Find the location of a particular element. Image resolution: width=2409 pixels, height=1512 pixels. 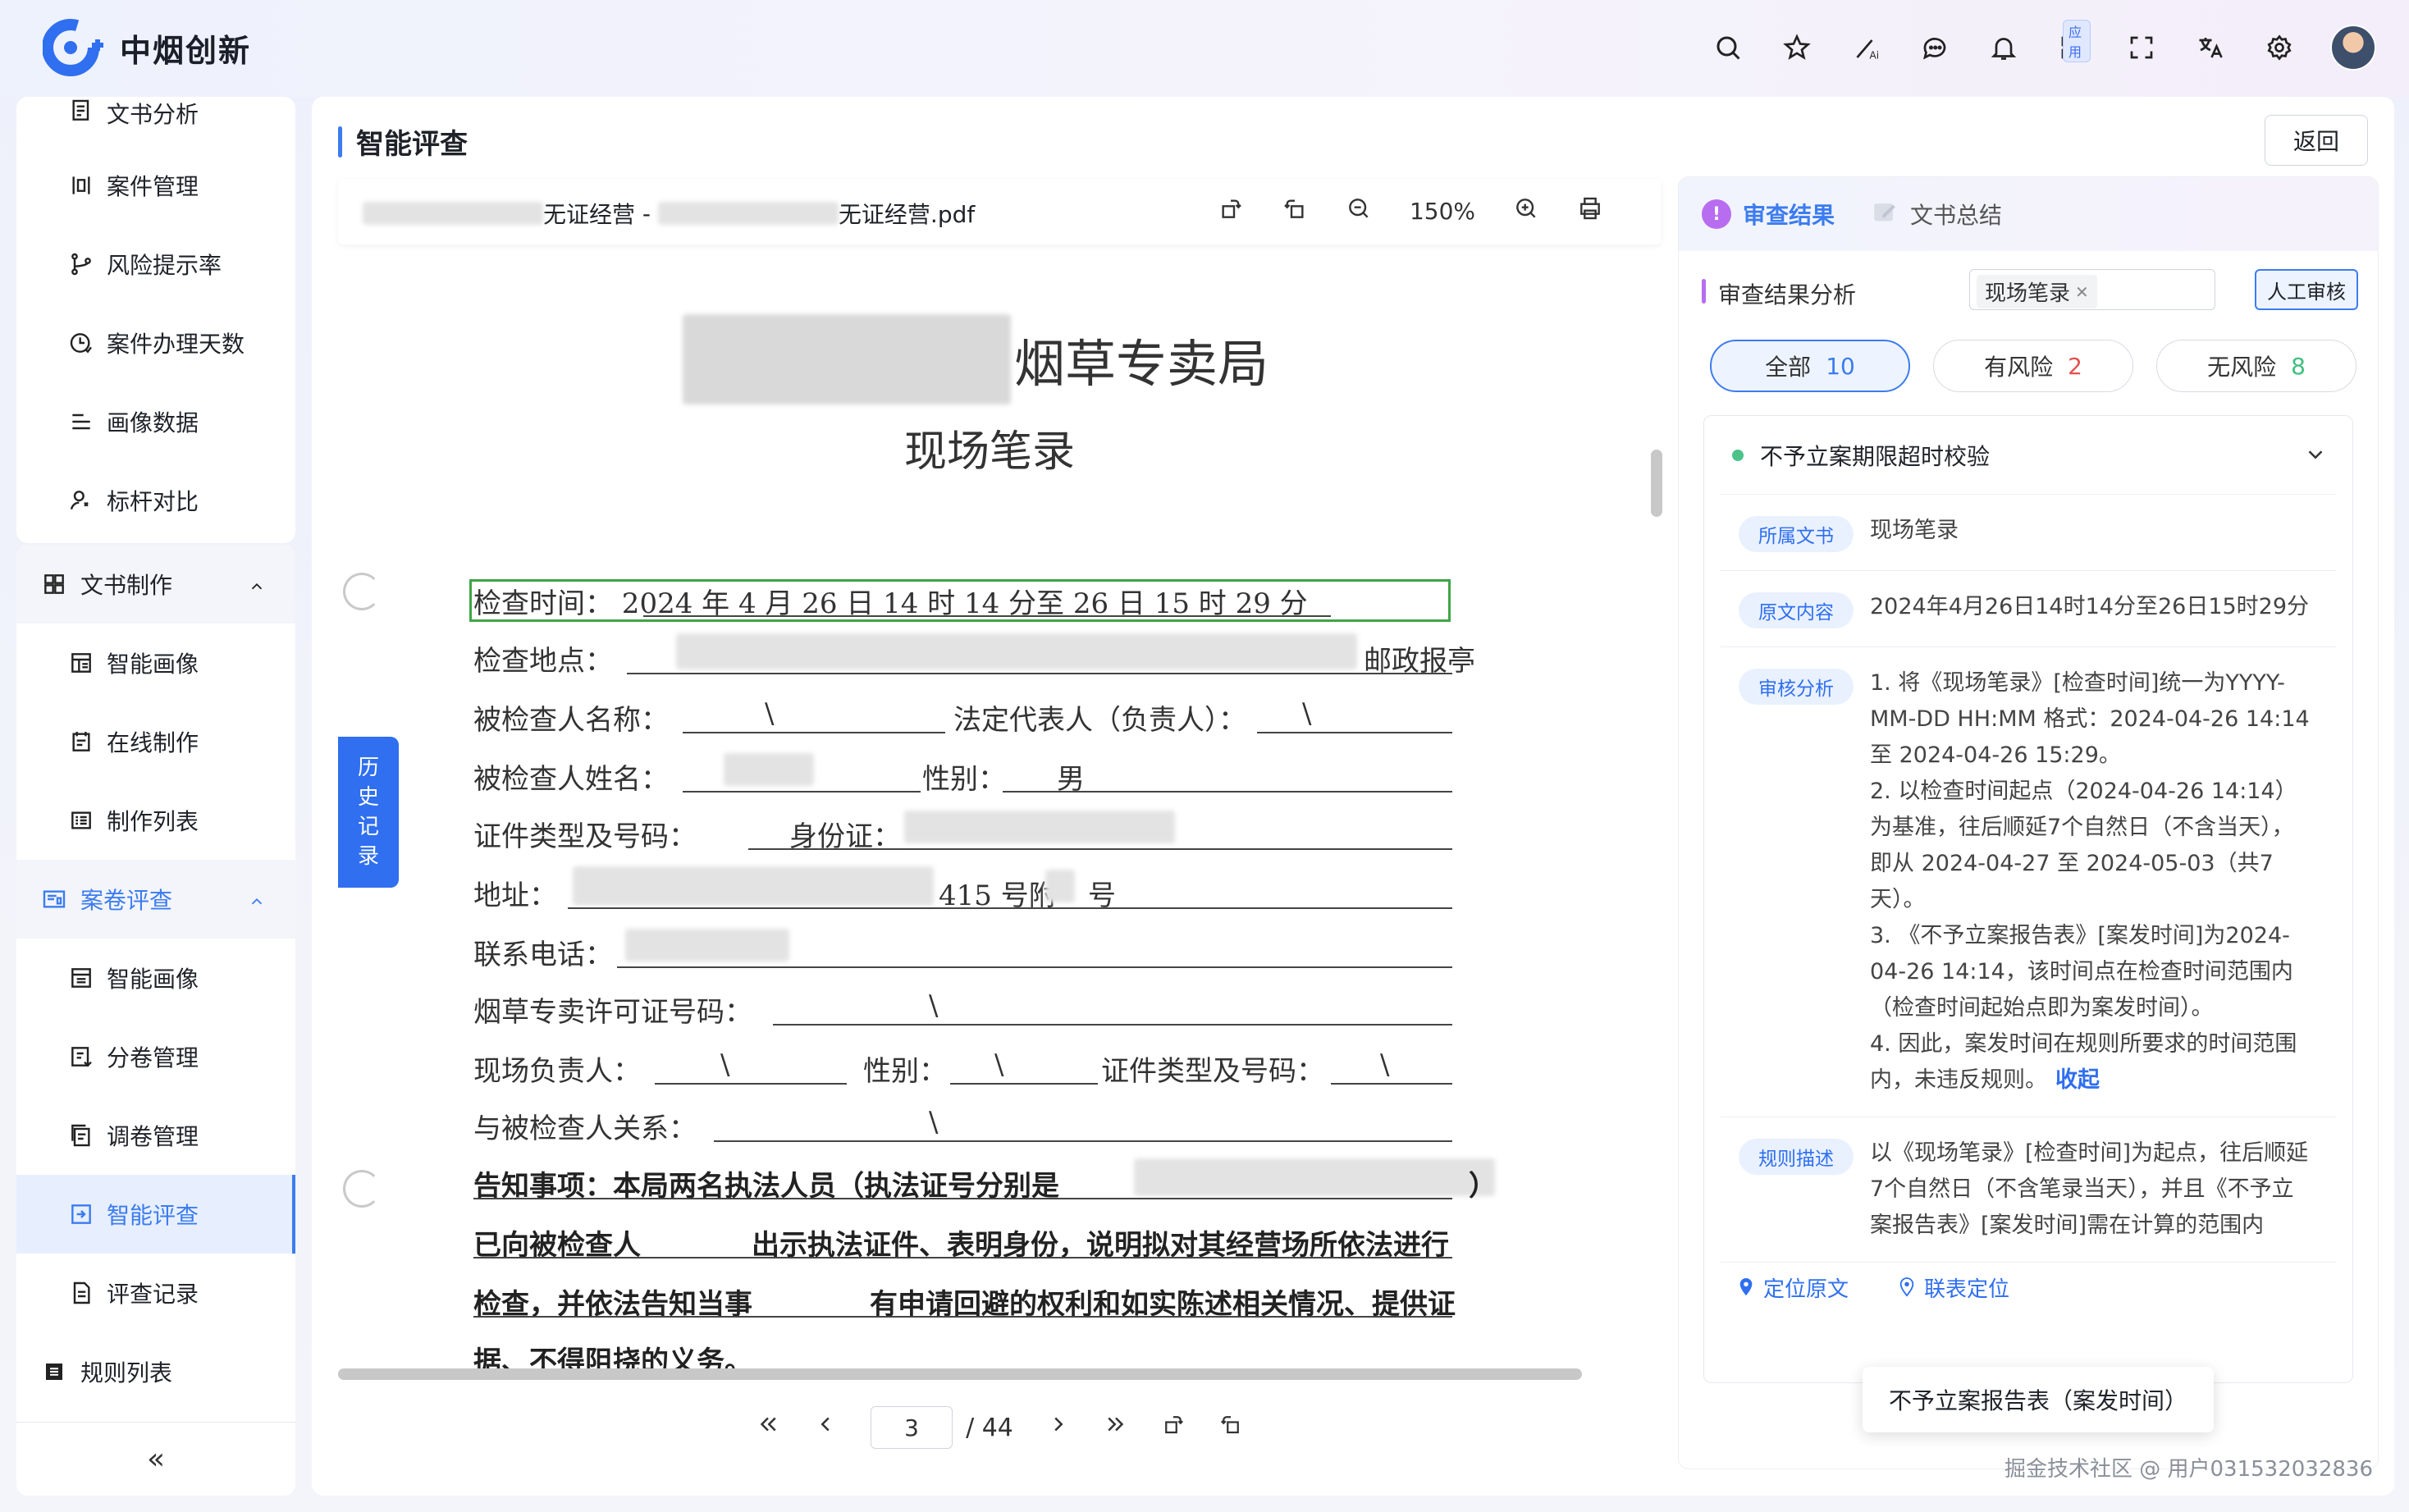

sidebar-item-profile-data: 画像数据 is located at coordinates (155, 421).